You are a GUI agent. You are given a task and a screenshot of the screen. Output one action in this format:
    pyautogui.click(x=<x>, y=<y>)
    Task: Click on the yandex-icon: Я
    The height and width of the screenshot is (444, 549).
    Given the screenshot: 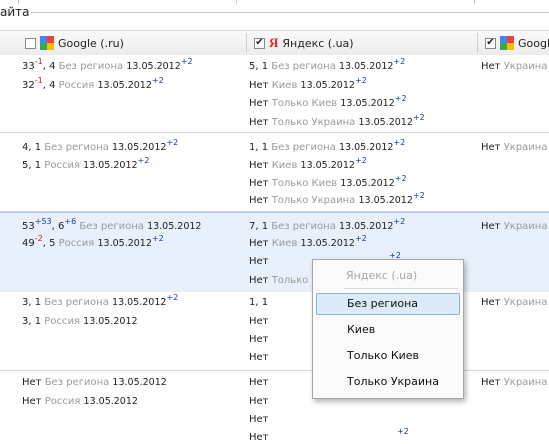 What is the action you would take?
    pyautogui.click(x=274, y=42)
    